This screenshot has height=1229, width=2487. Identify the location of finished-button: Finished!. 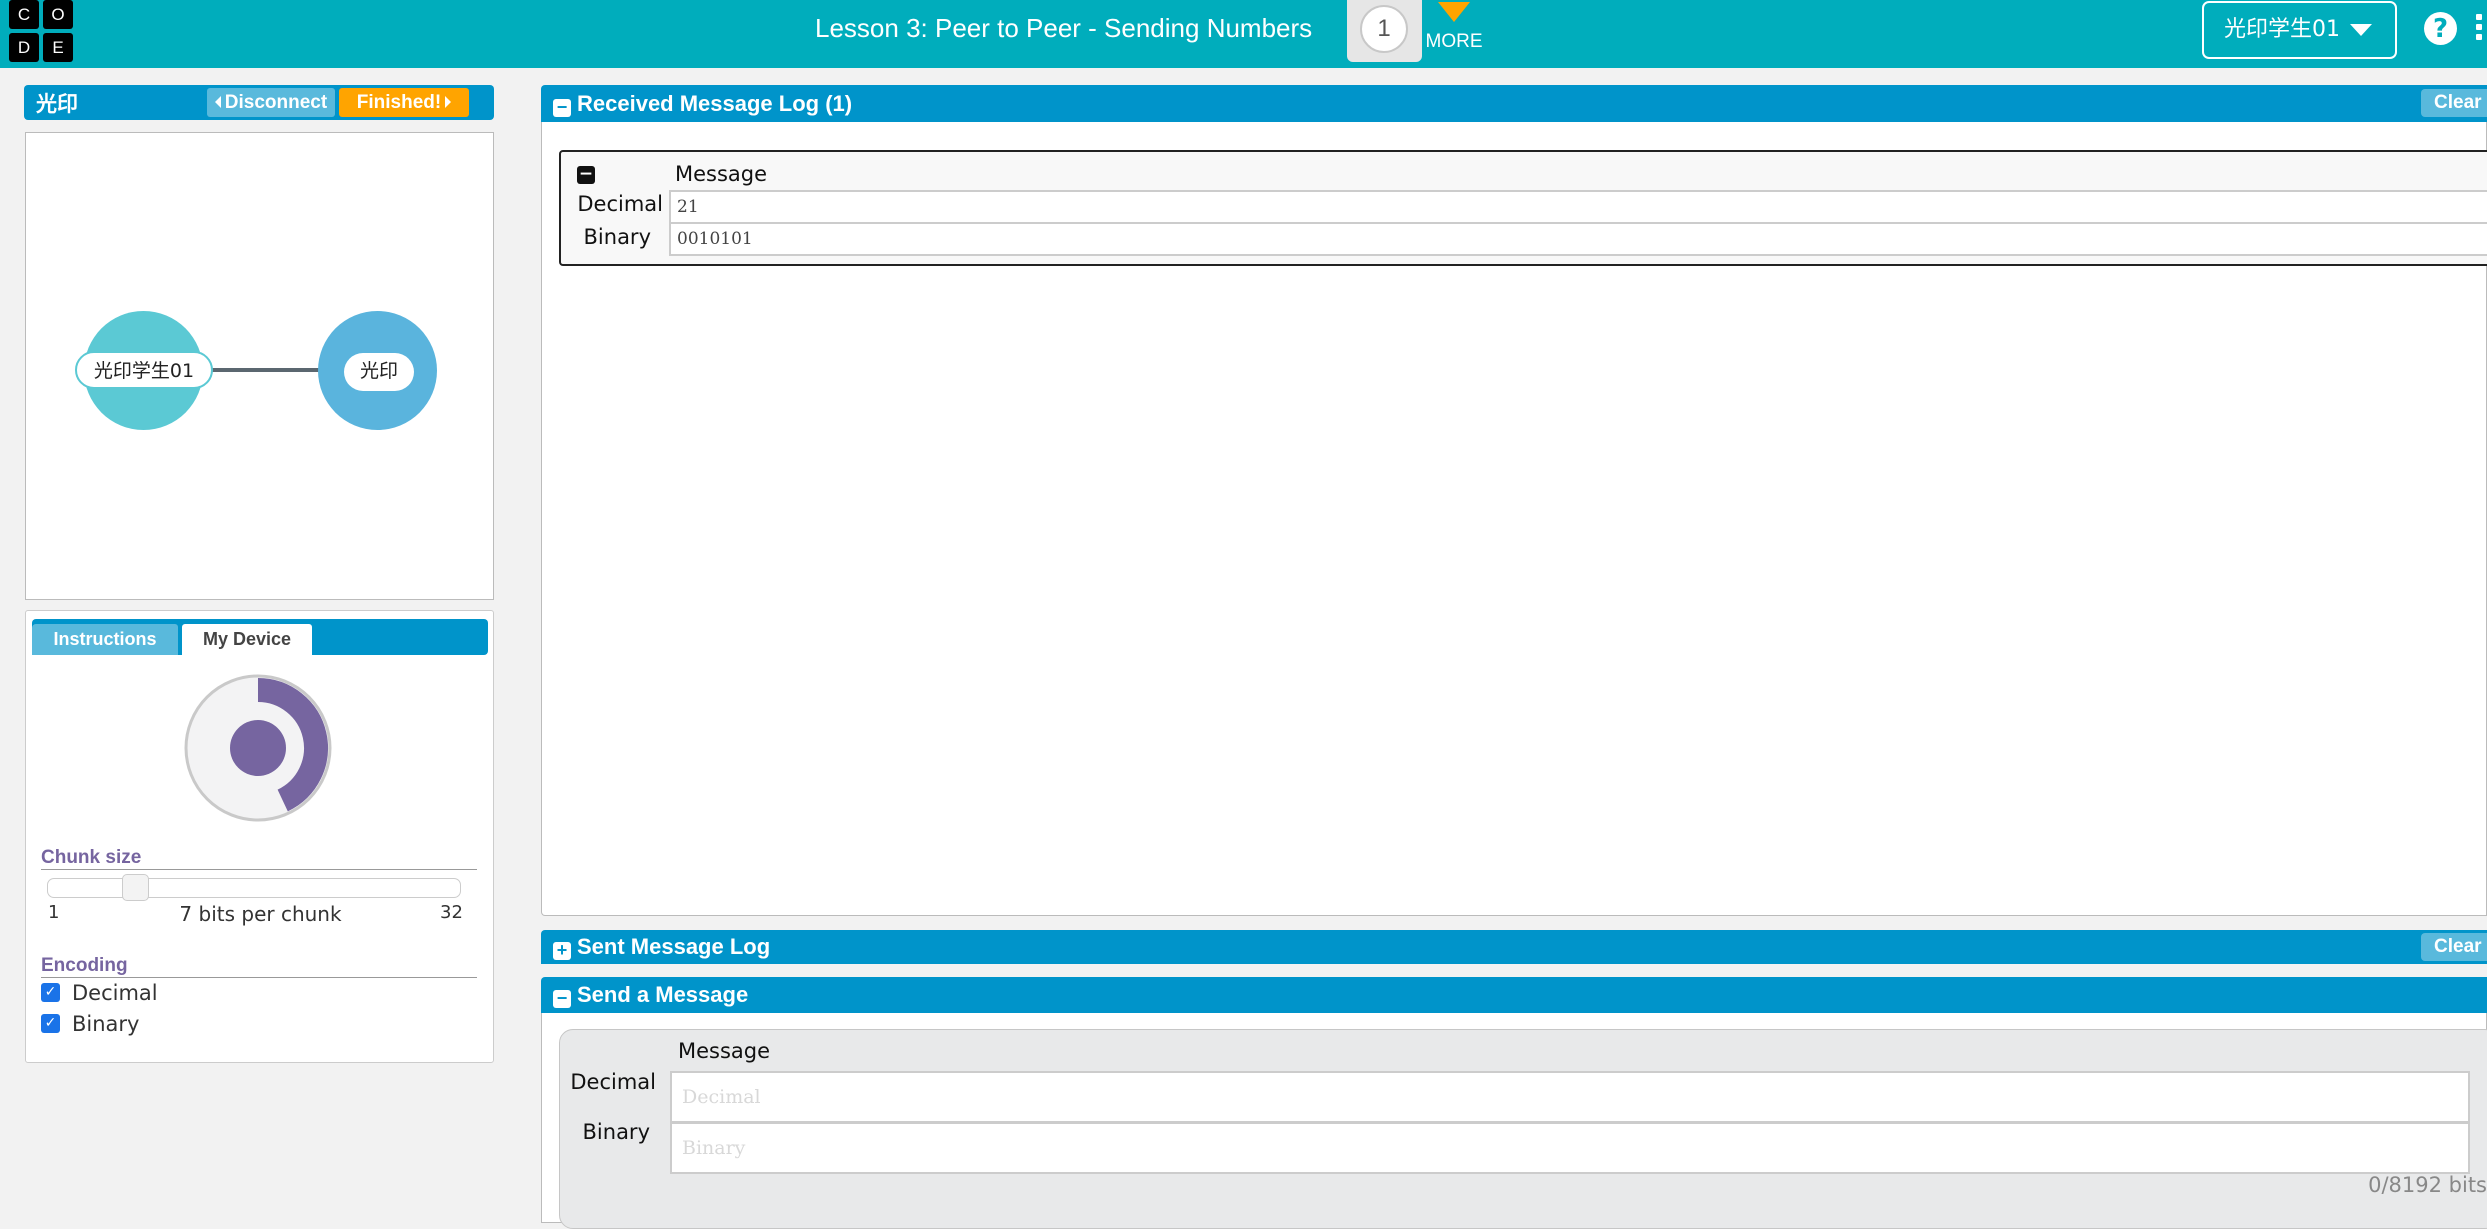
(404, 102).